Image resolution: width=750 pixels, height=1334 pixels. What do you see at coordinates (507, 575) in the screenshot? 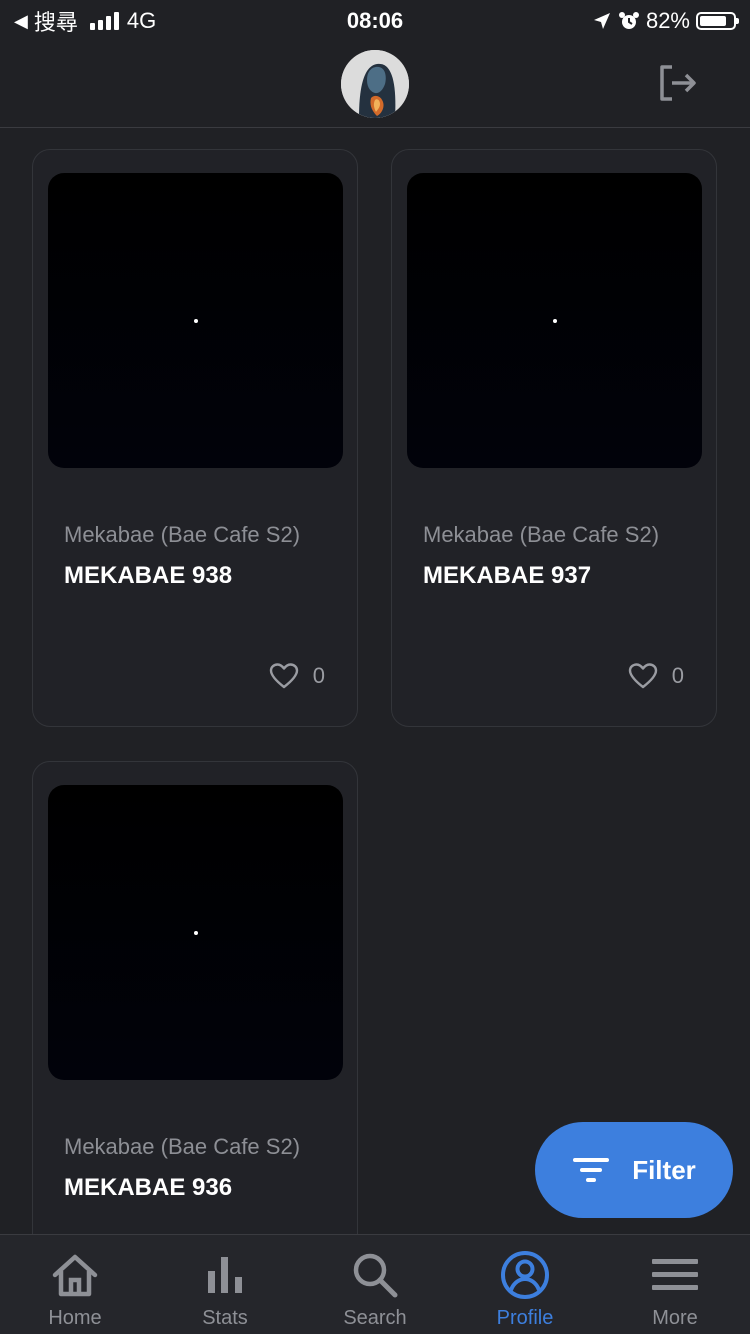
I see `token-name: MEKABAE 937` at bounding box center [507, 575].